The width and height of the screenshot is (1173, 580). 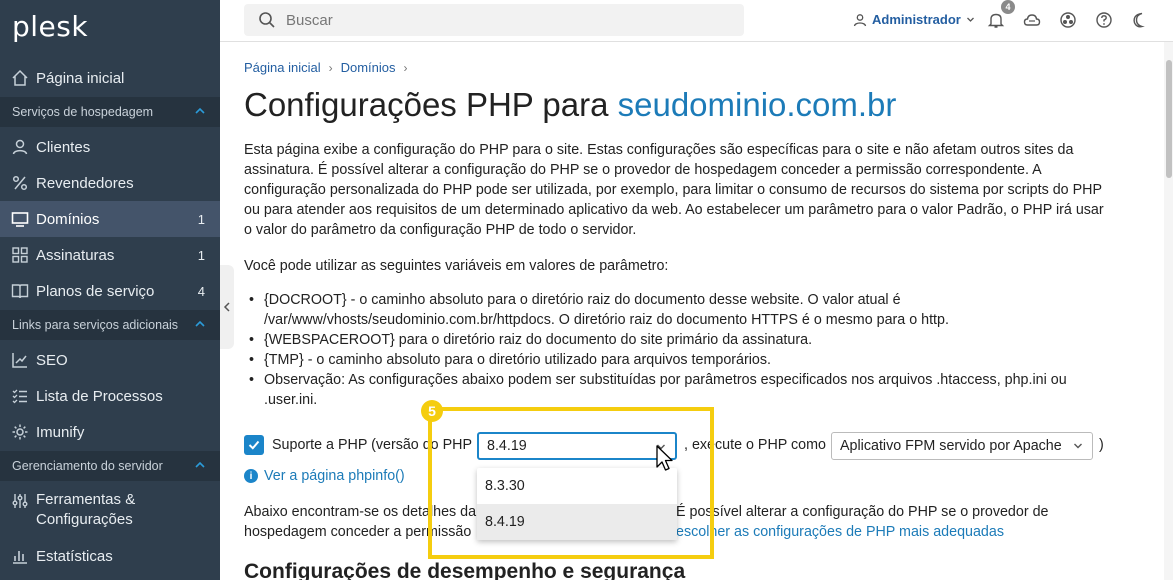 I want to click on subscriptions-count-badge: 1, so click(x=201, y=255).